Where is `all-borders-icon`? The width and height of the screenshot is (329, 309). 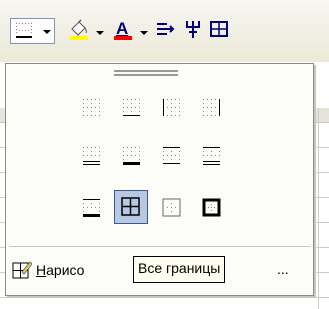 all-borders-icon is located at coordinates (130, 206).